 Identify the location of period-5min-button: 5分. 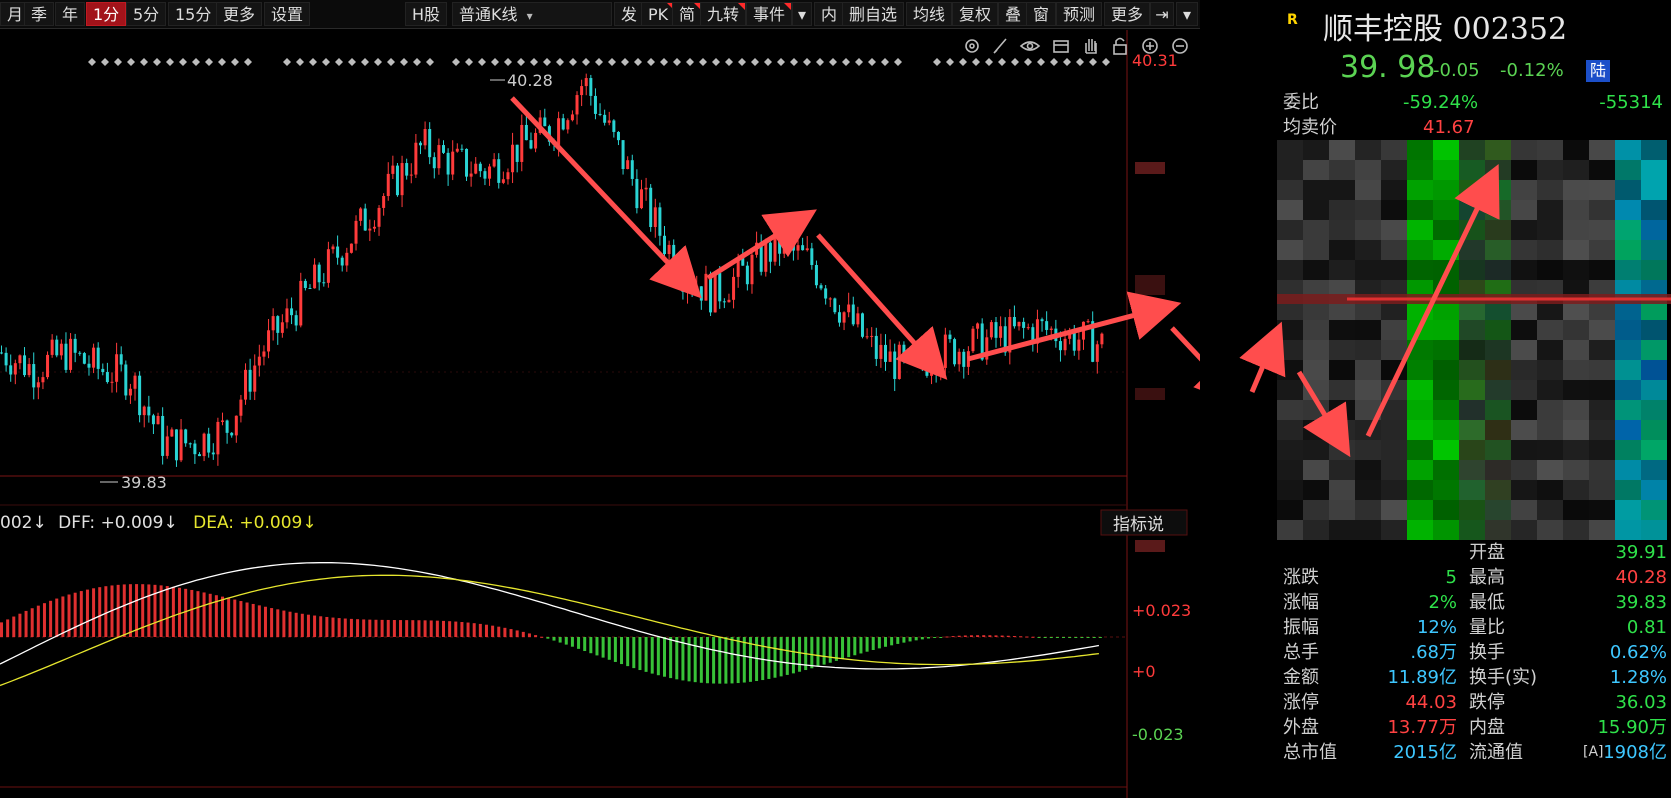
(146, 14).